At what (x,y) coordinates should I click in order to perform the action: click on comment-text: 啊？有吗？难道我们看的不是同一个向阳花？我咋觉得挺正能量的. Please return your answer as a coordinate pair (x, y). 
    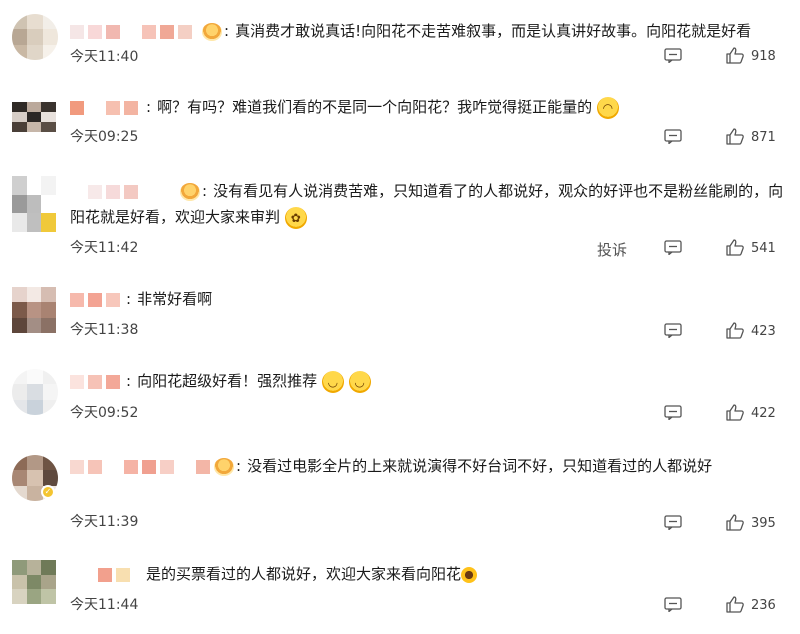
    Looking at the image, I should click on (375, 107).